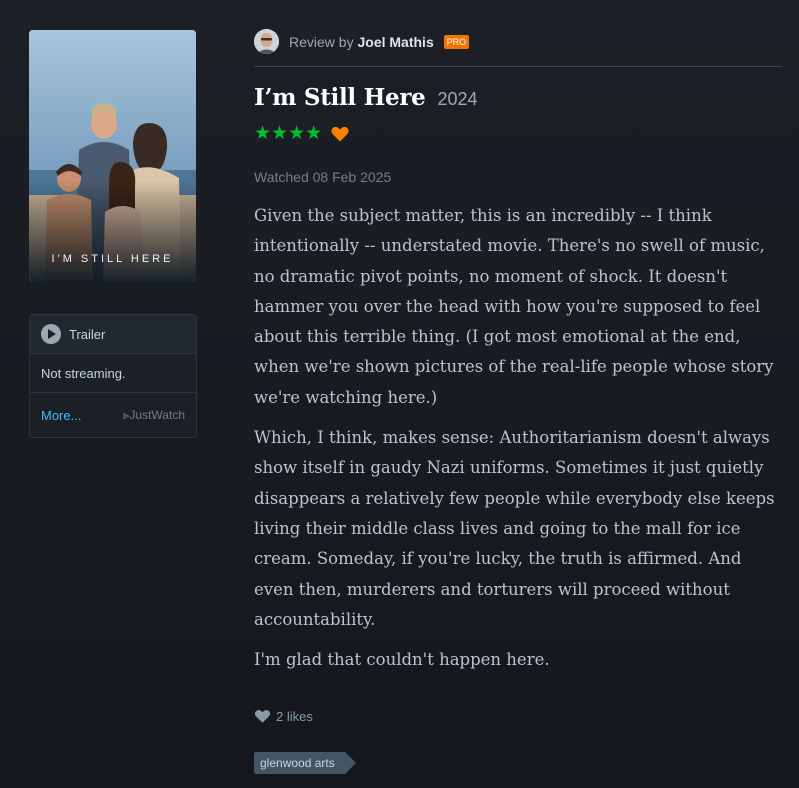 The width and height of the screenshot is (799, 788). I want to click on reviewer-avatar, so click(266, 41).